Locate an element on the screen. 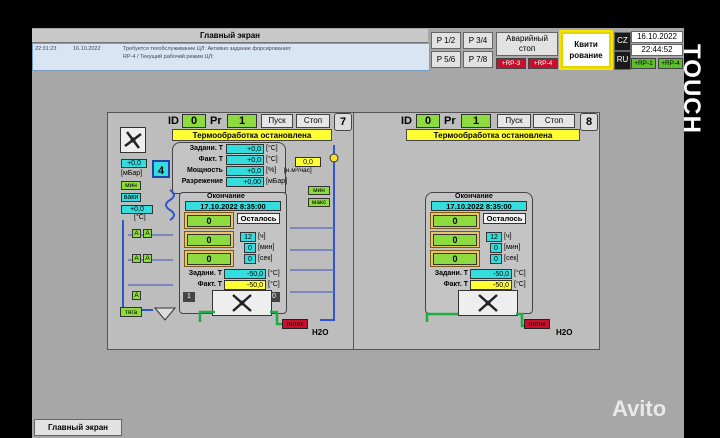 This screenshot has width=720, height=438. time-display: 22:44:52 is located at coordinates (657, 50).